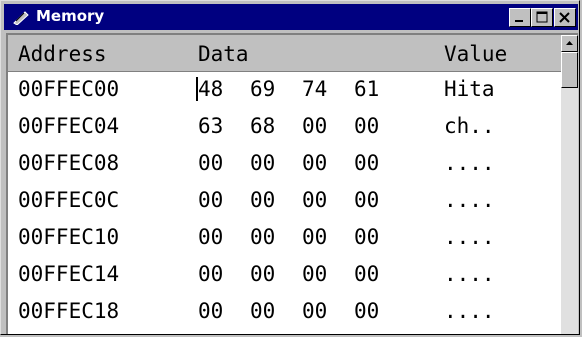 This screenshot has width=582, height=337. I want to click on header-value: Value, so click(476, 54).